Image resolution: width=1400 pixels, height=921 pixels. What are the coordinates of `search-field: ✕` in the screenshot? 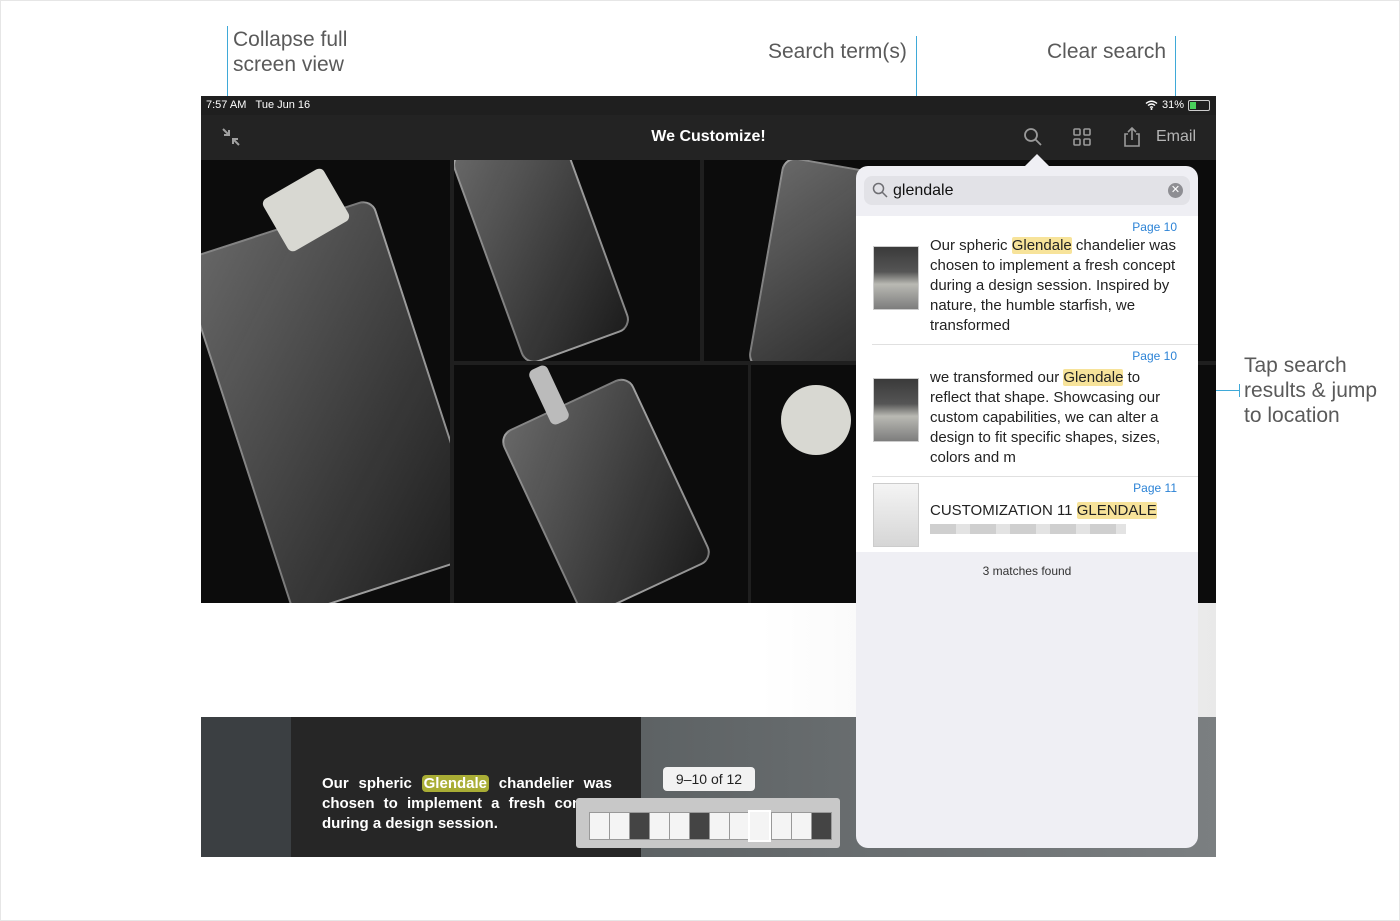 It's located at (1027, 190).